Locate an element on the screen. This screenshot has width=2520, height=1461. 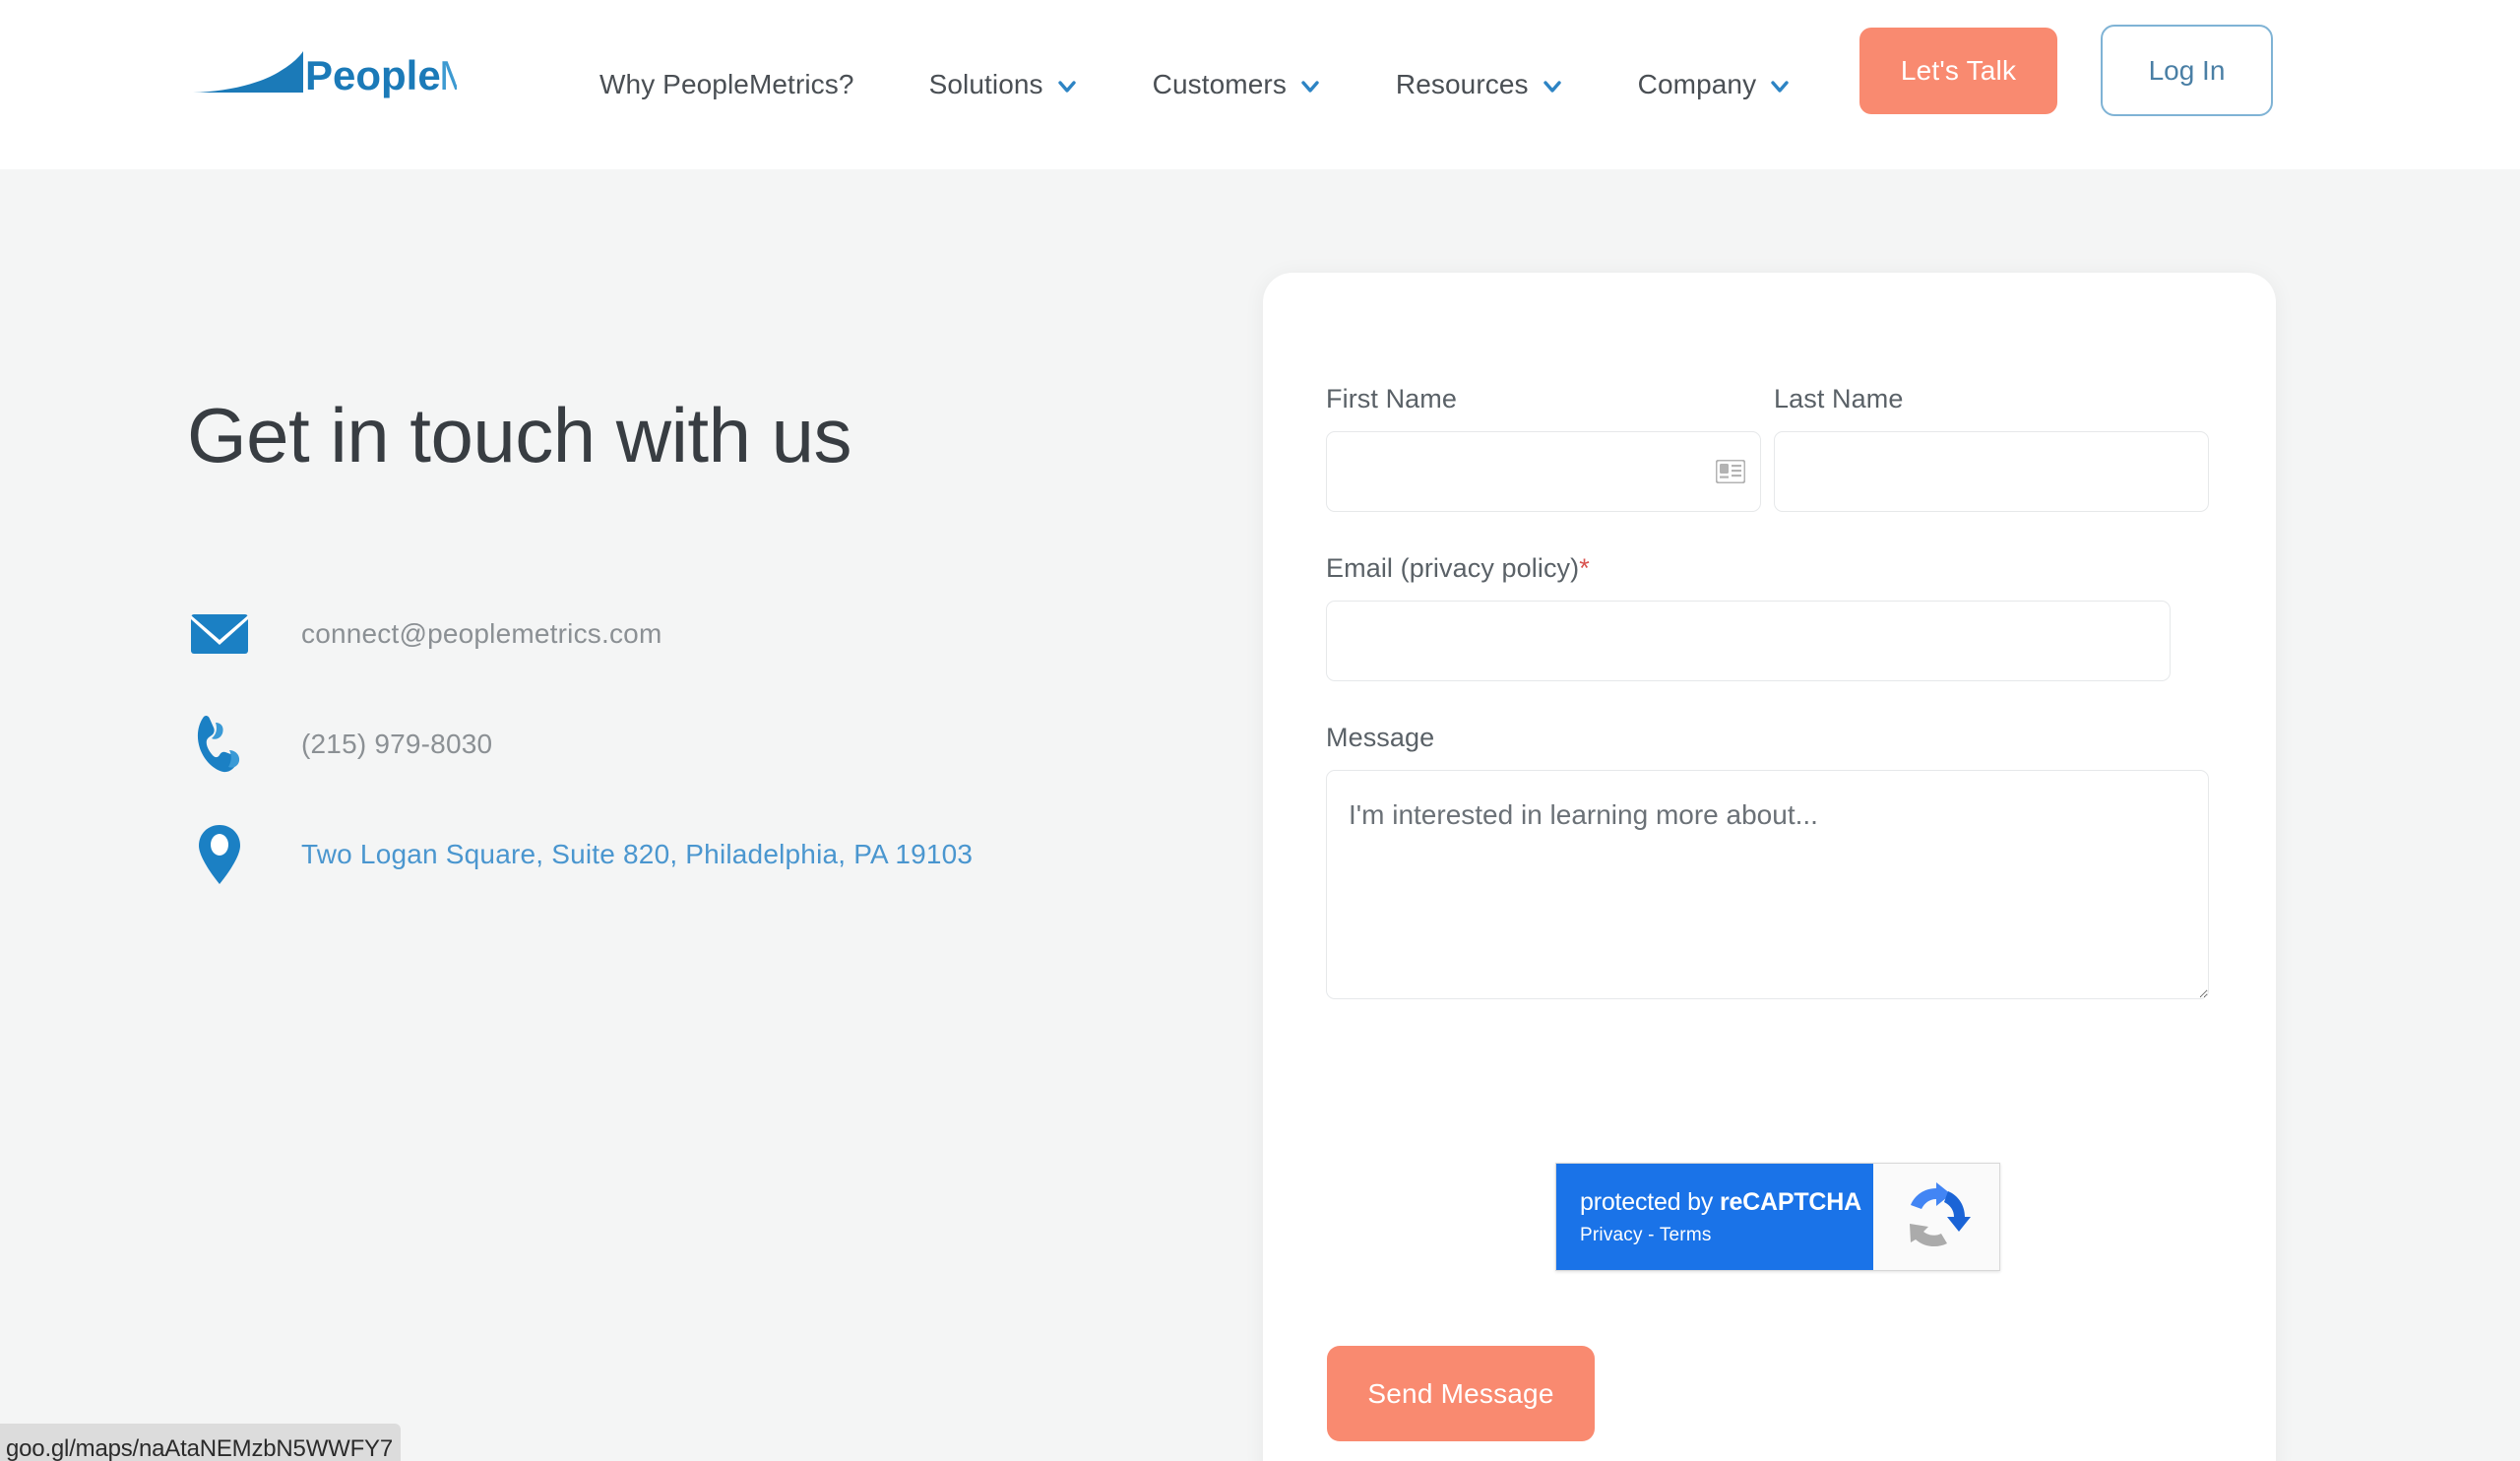
first-name-label: First Name is located at coordinates (1392, 398).